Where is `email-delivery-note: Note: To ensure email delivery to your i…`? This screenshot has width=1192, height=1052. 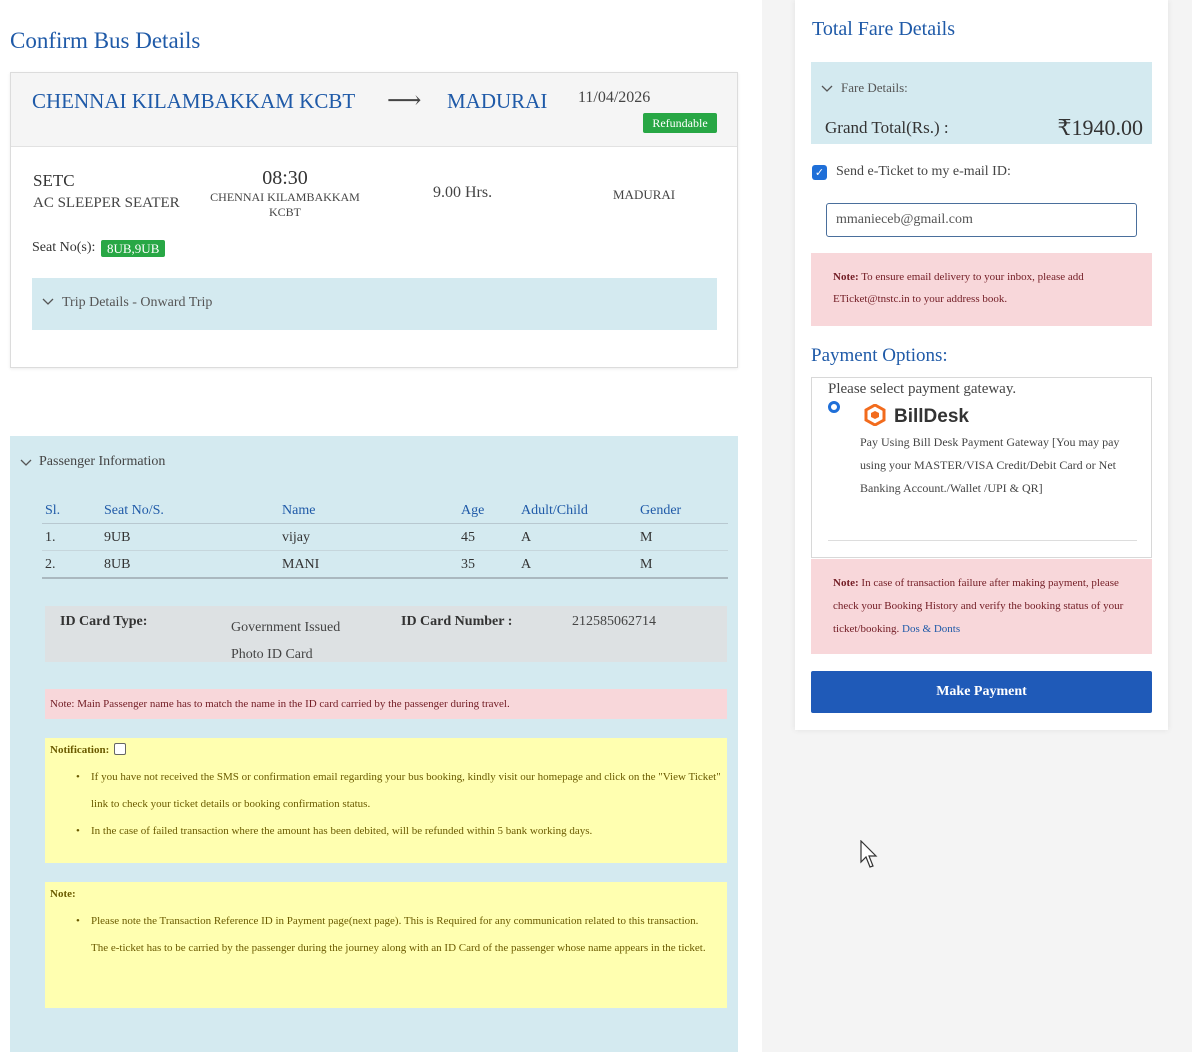
email-delivery-note: Note: To ensure email delivery to your i… is located at coordinates (981, 289).